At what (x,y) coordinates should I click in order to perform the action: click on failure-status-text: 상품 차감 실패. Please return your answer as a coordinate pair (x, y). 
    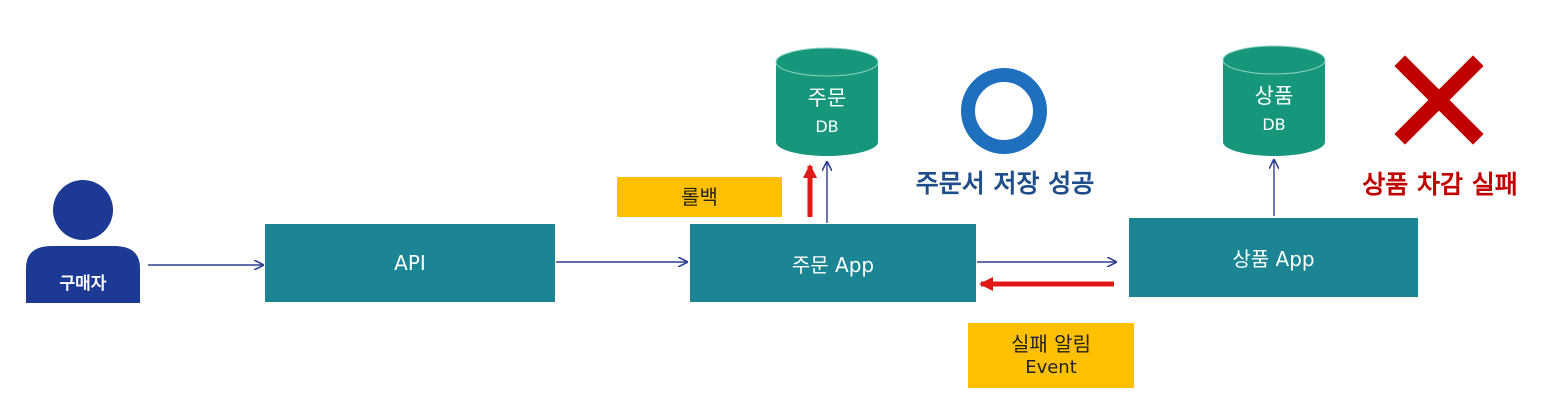
    Looking at the image, I should click on (1440, 184).